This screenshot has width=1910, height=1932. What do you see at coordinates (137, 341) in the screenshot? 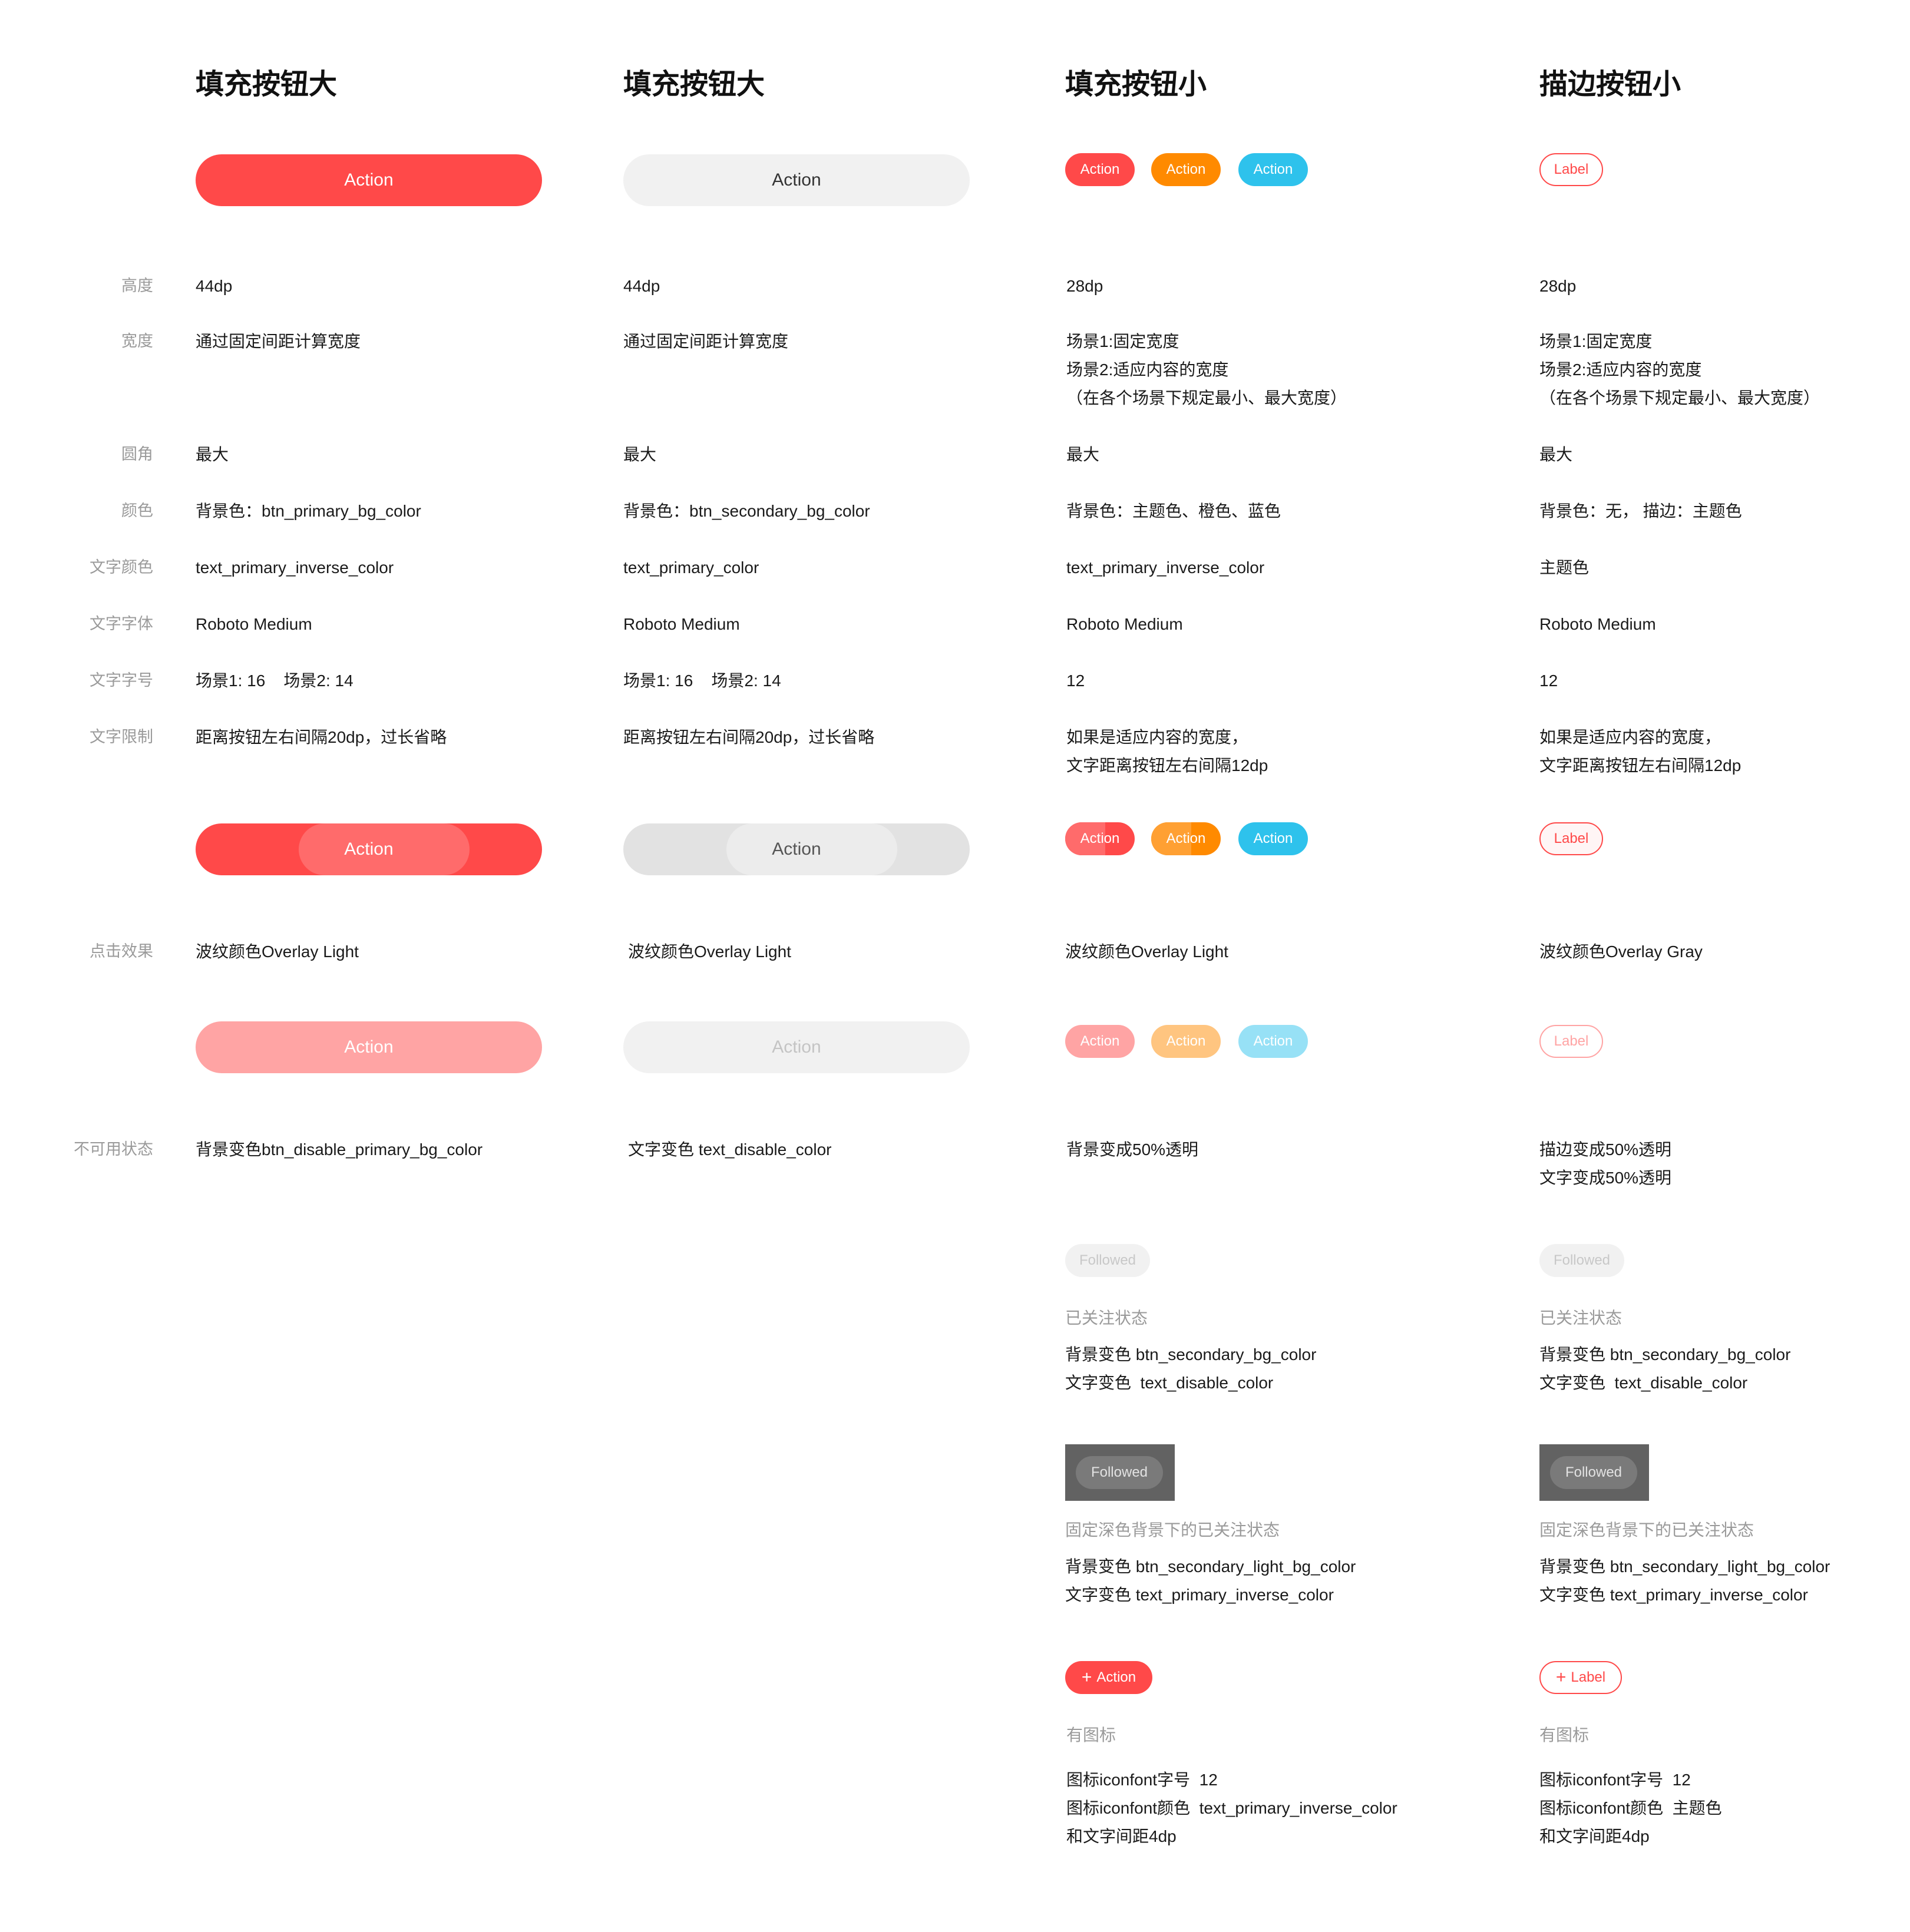
I see `label-width: 宽度` at bounding box center [137, 341].